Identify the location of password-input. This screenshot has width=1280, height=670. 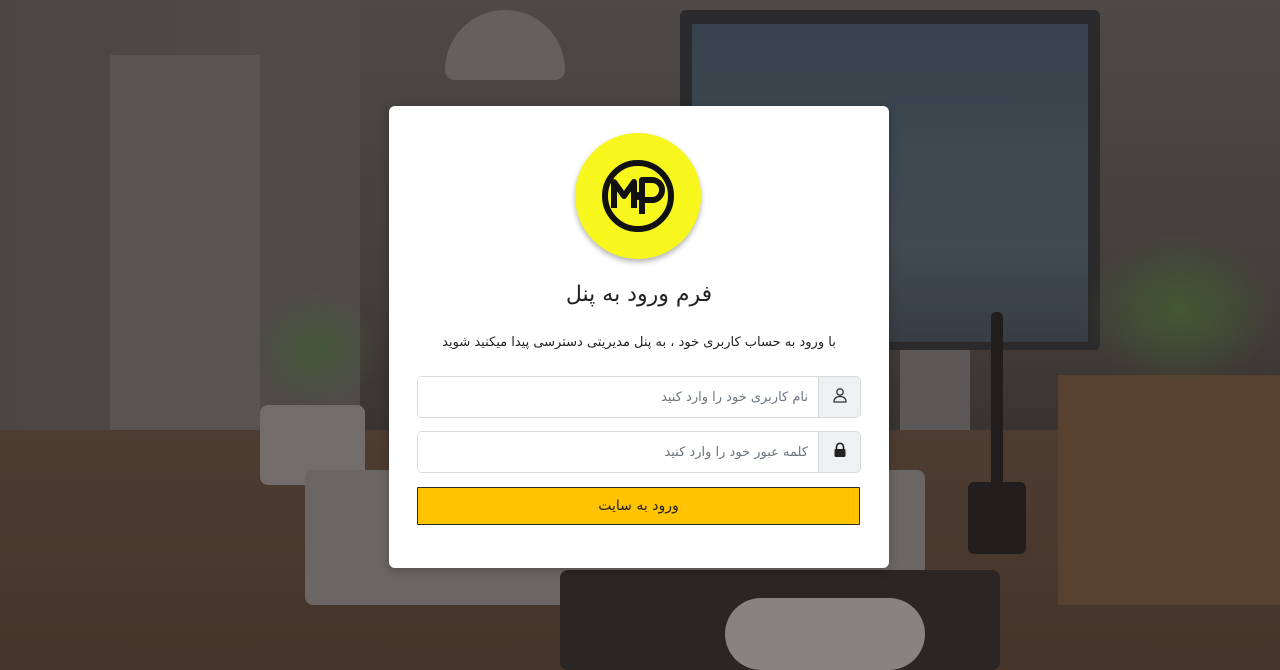
(618, 452).